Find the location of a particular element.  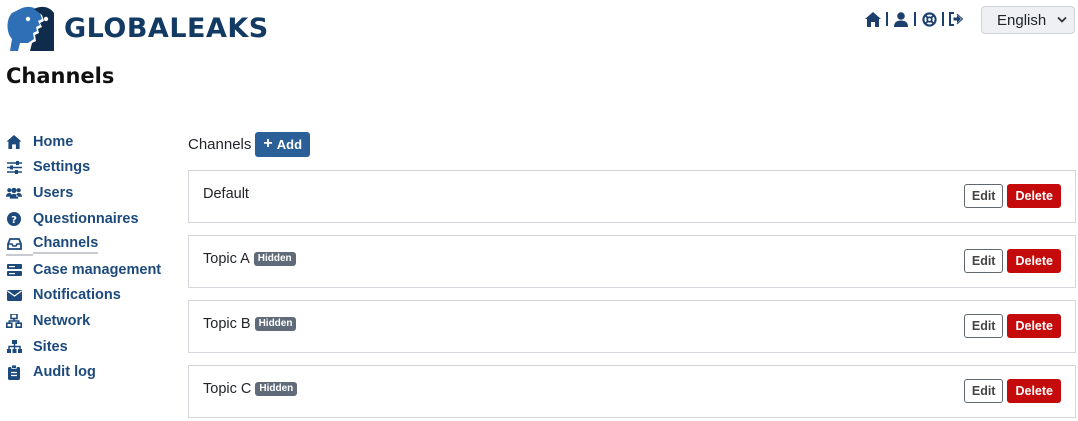

sidebar-item-label: Network is located at coordinates (62, 320).